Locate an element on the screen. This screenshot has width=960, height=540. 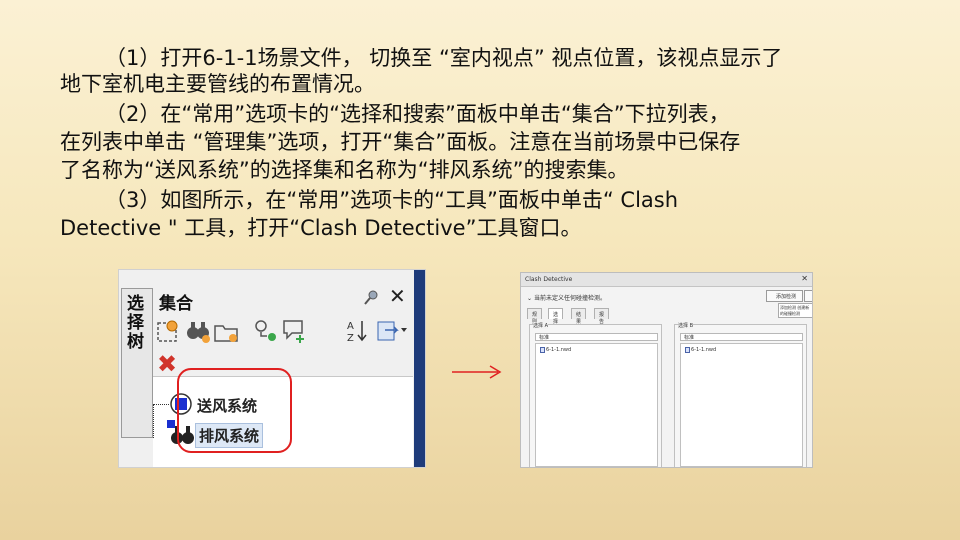
svg-text: Z is located at coordinates (350, 338).